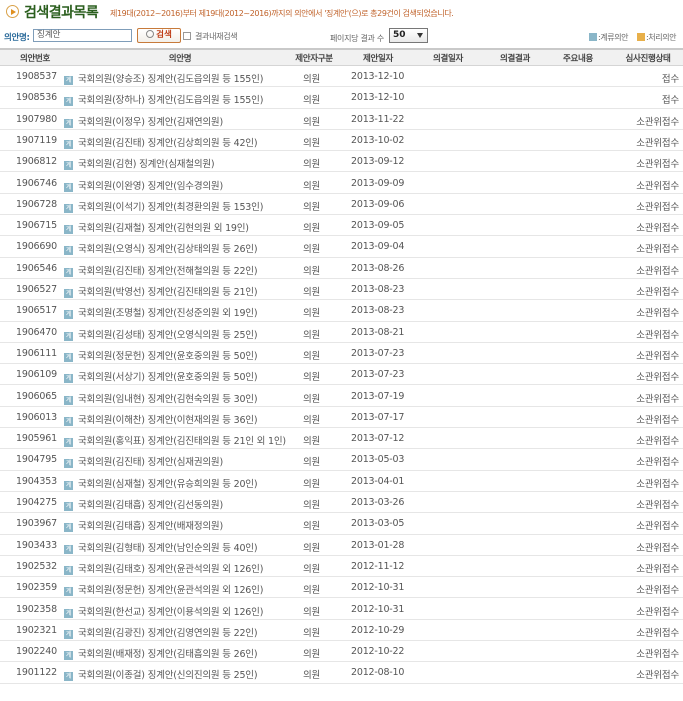  Describe the element at coordinates (168, 548) in the screenshot. I see `bill-name-link: 국회의원(김형태) 징계안(남인순의원 등 40인)` at that location.